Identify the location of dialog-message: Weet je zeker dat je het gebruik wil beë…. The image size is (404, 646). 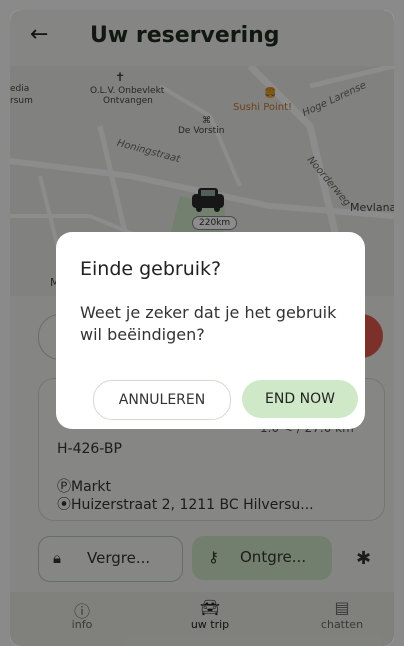
(208, 323).